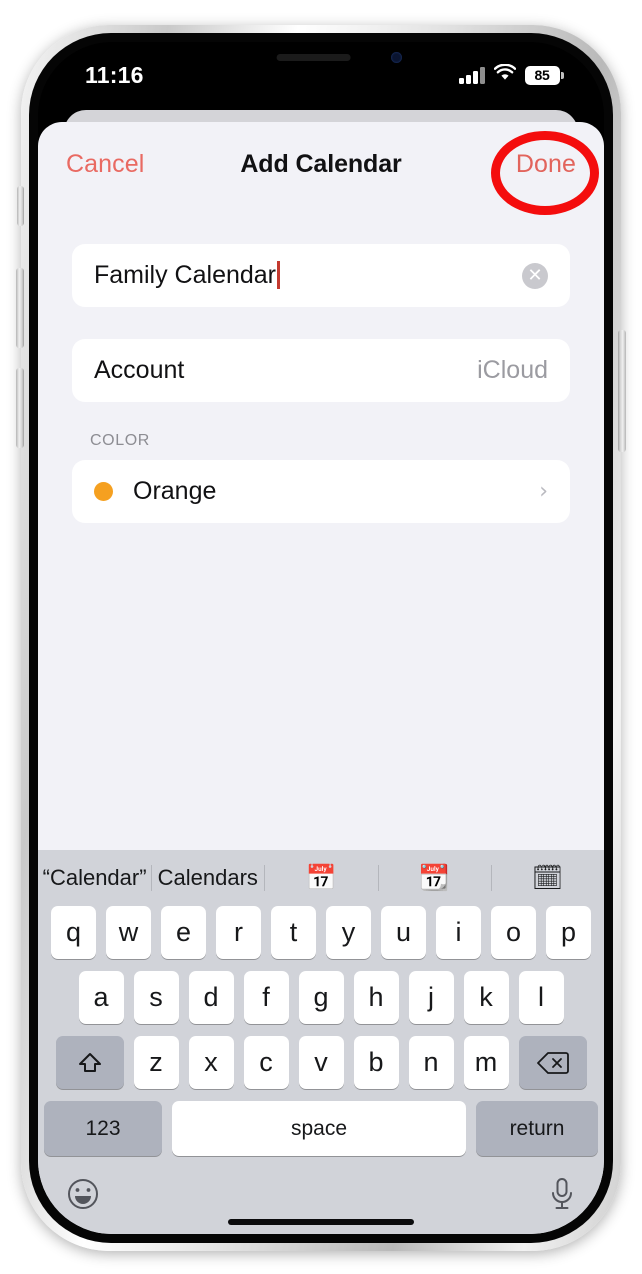 The height and width of the screenshot is (1274, 642). I want to click on account-value: iCloud, so click(512, 370).